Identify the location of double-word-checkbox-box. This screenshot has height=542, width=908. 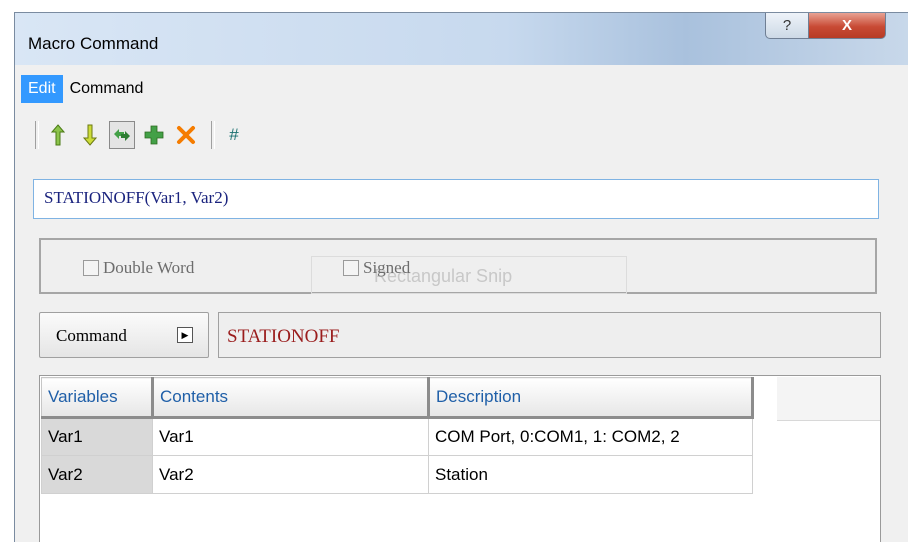
(91, 268).